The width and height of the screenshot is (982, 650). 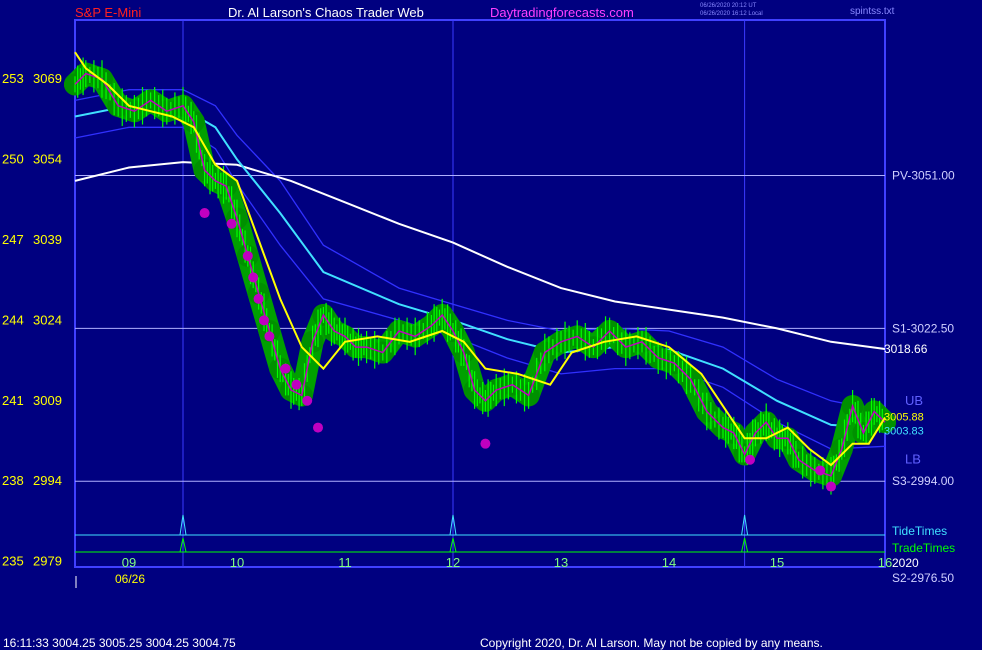 I want to click on x-tick-label-7: 16, so click(x=885, y=562).